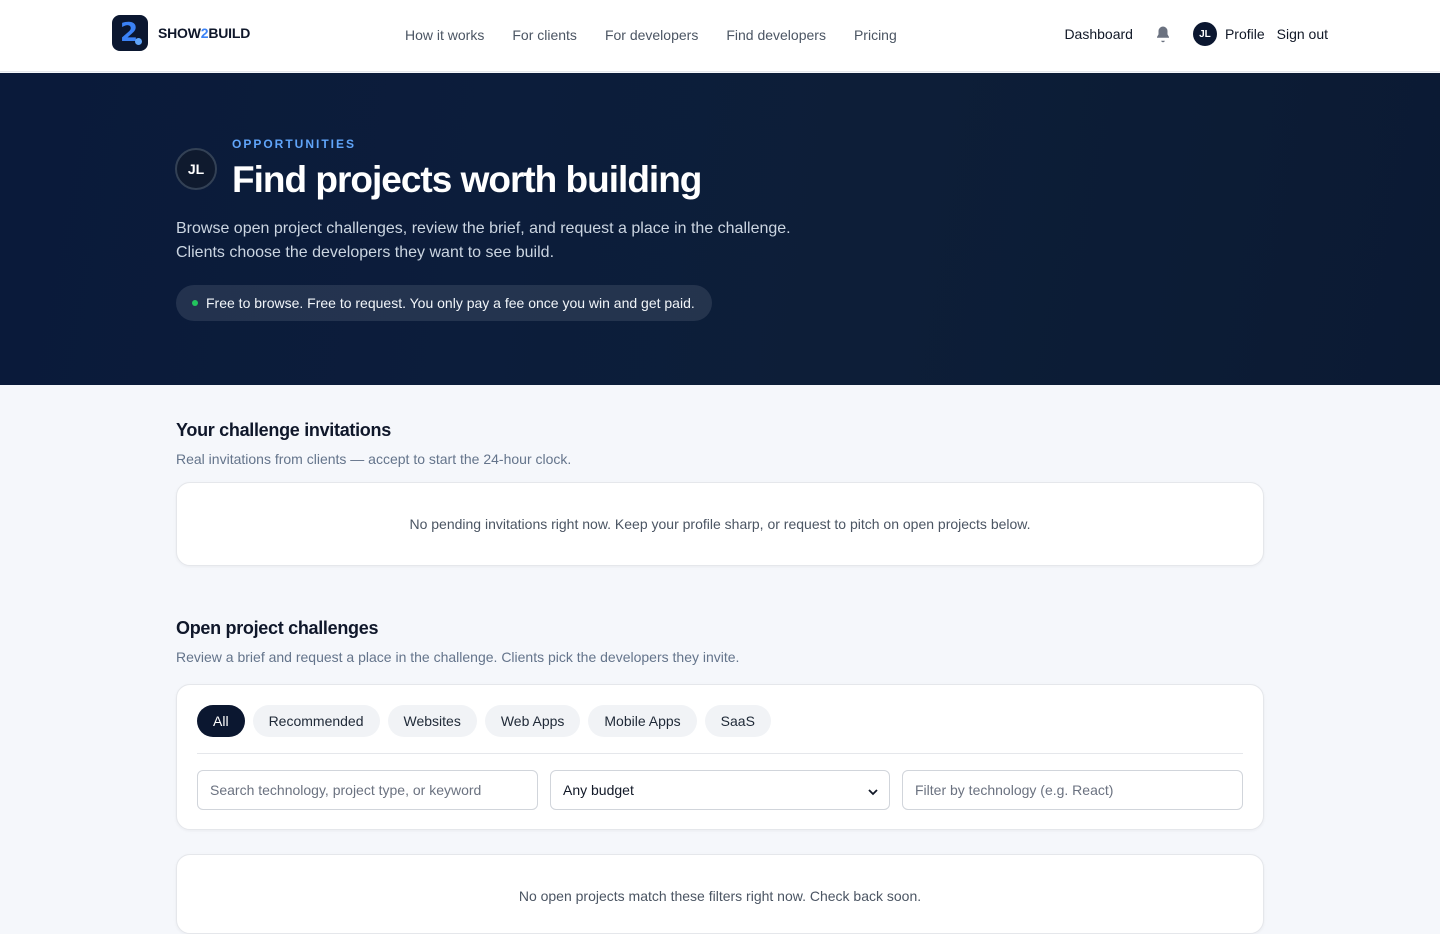 The image size is (1440, 934). What do you see at coordinates (467, 179) in the screenshot?
I see `page-title: Find projects worth building` at bounding box center [467, 179].